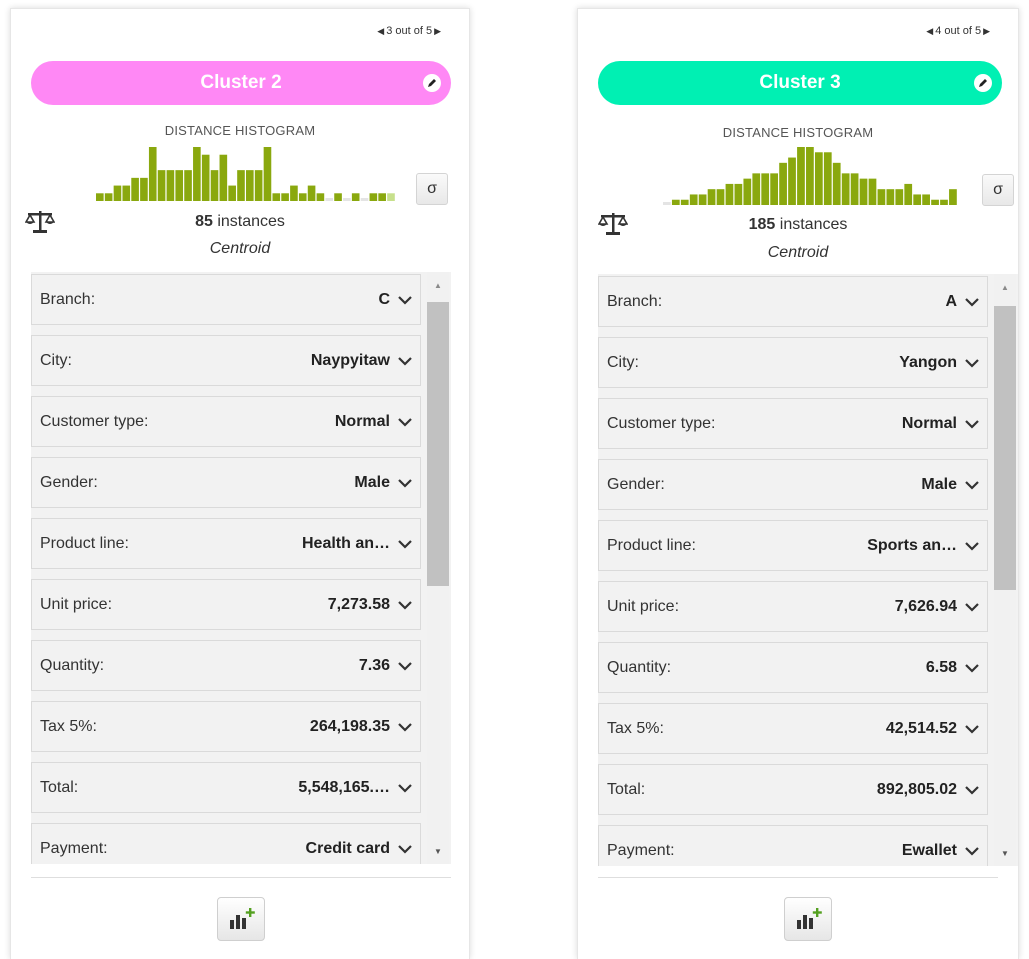  What do you see at coordinates (639, 667) in the screenshot?
I see `field-label: Quantity:` at bounding box center [639, 667].